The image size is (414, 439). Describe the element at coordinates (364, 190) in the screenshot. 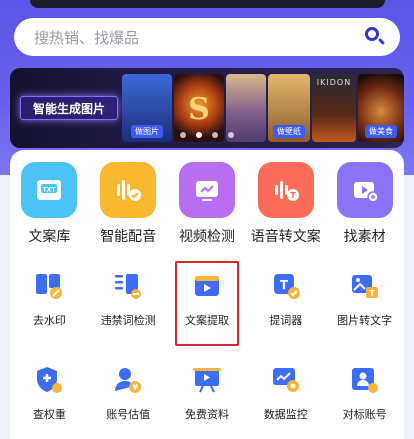

I see `find-material-icon` at that location.